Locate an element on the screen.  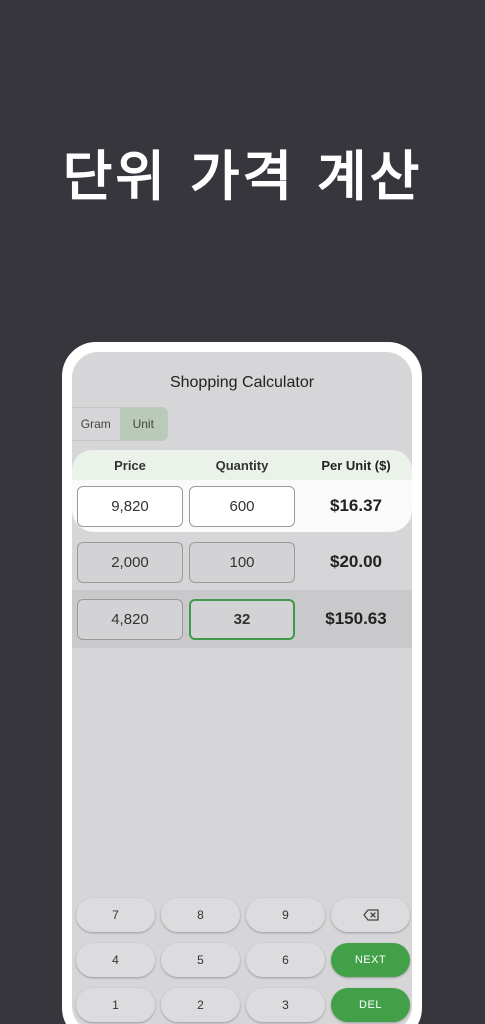
next-button: NEXT is located at coordinates (370, 960).